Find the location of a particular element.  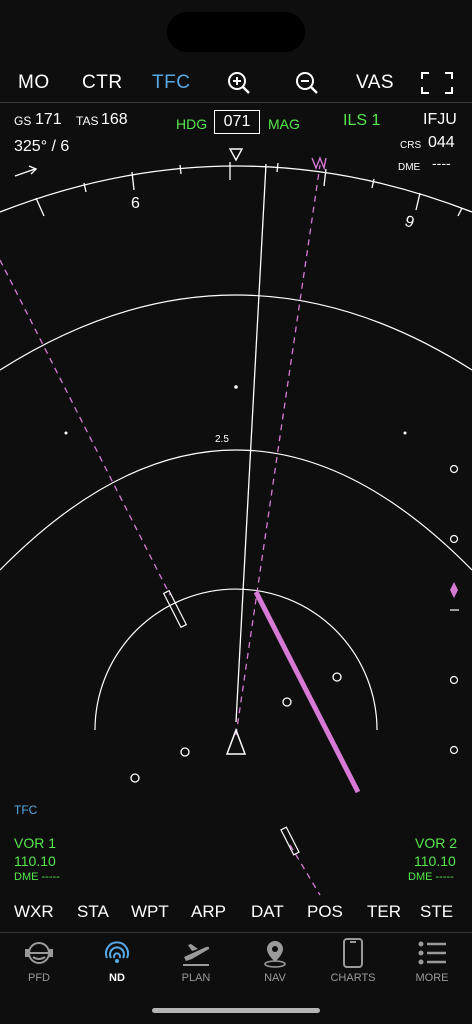

sta-button: STA is located at coordinates (93, 912).